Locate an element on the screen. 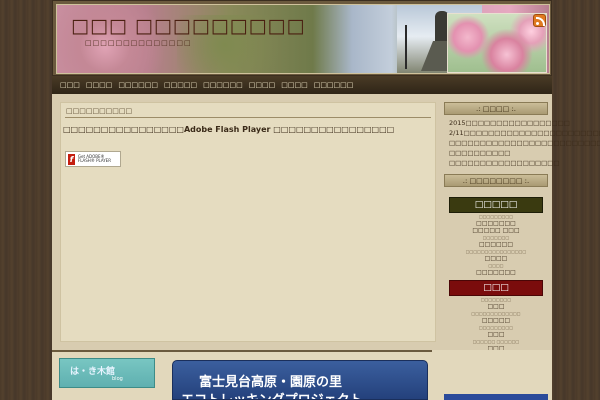 The height and width of the screenshot is (400, 600). breadcrumb: □□□□□□□□□□ is located at coordinates (99, 111).